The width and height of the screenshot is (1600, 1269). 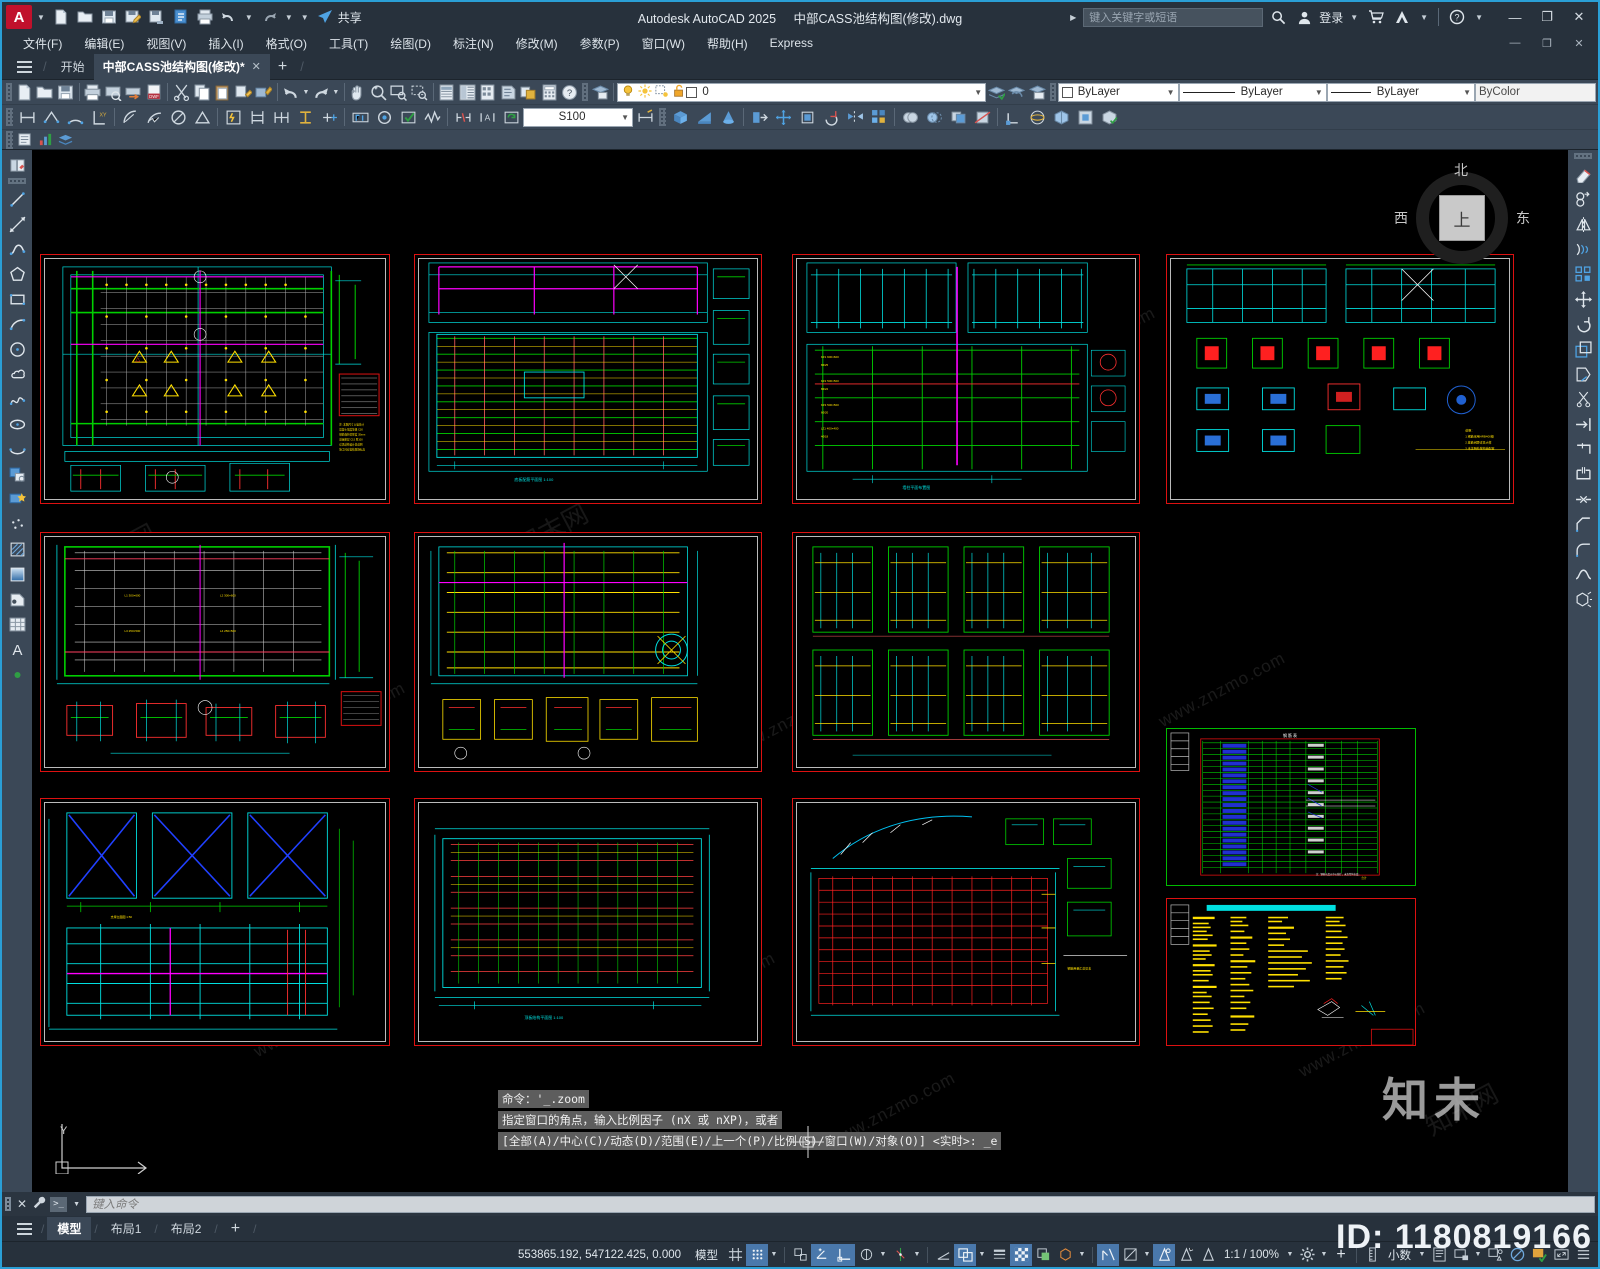 What do you see at coordinates (584, 92) in the screenshot?
I see `toolbar-grip-layers` at bounding box center [584, 92].